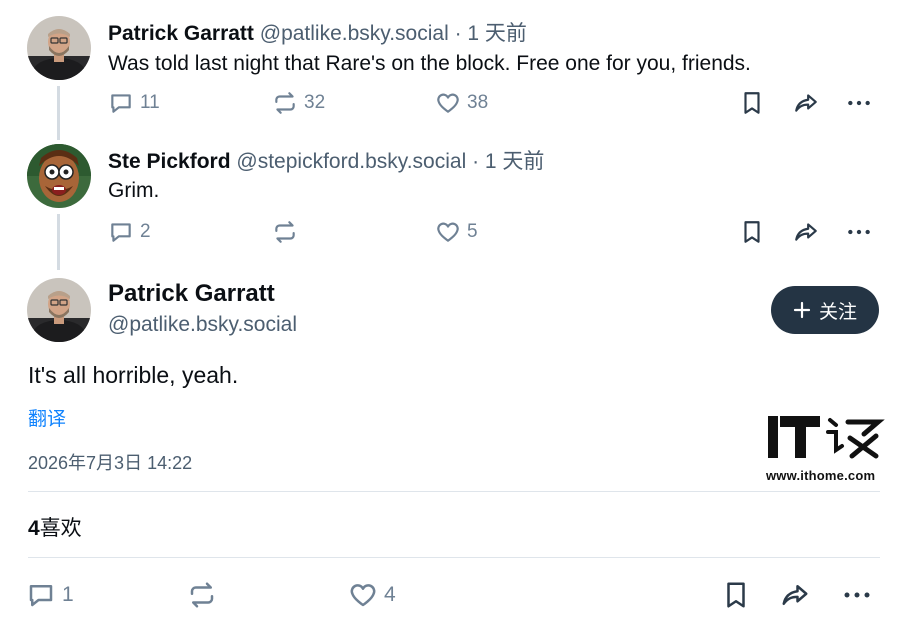 The width and height of the screenshot is (898, 621). I want to click on like-count: 5, so click(472, 231).